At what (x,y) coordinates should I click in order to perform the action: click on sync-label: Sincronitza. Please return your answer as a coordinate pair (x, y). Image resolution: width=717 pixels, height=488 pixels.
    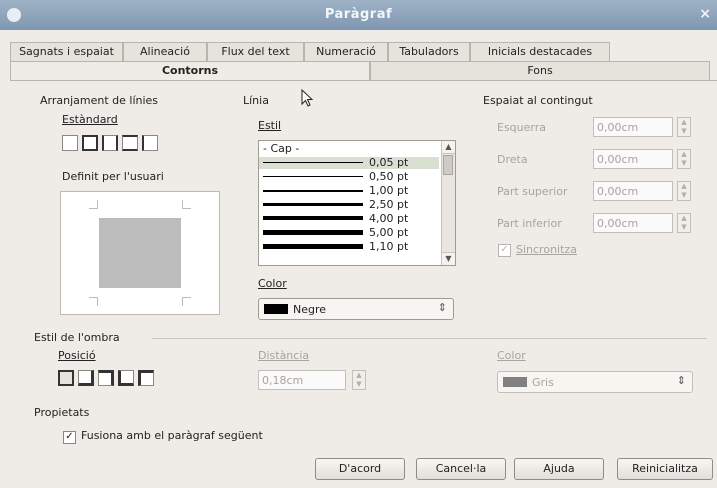
    Looking at the image, I should click on (546, 249).